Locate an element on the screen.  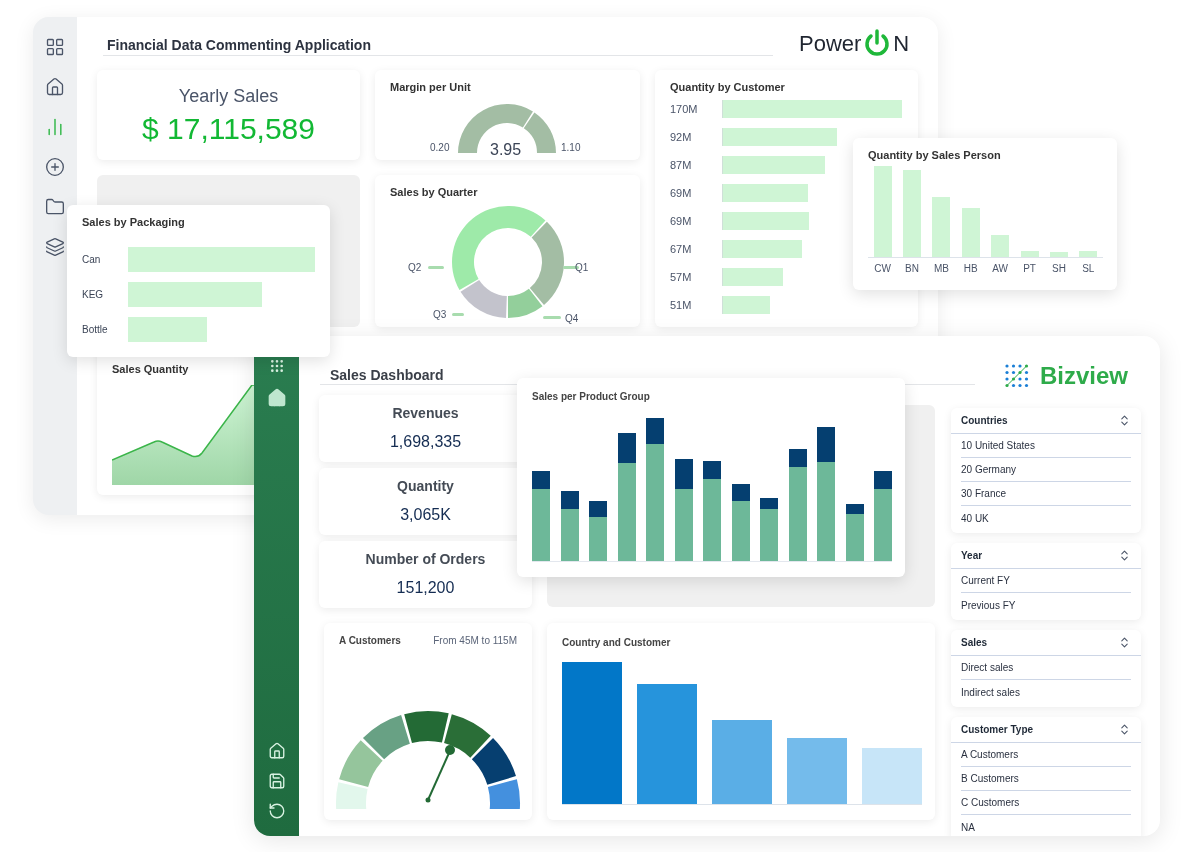
axis-label: AW is located at coordinates (1000, 269).